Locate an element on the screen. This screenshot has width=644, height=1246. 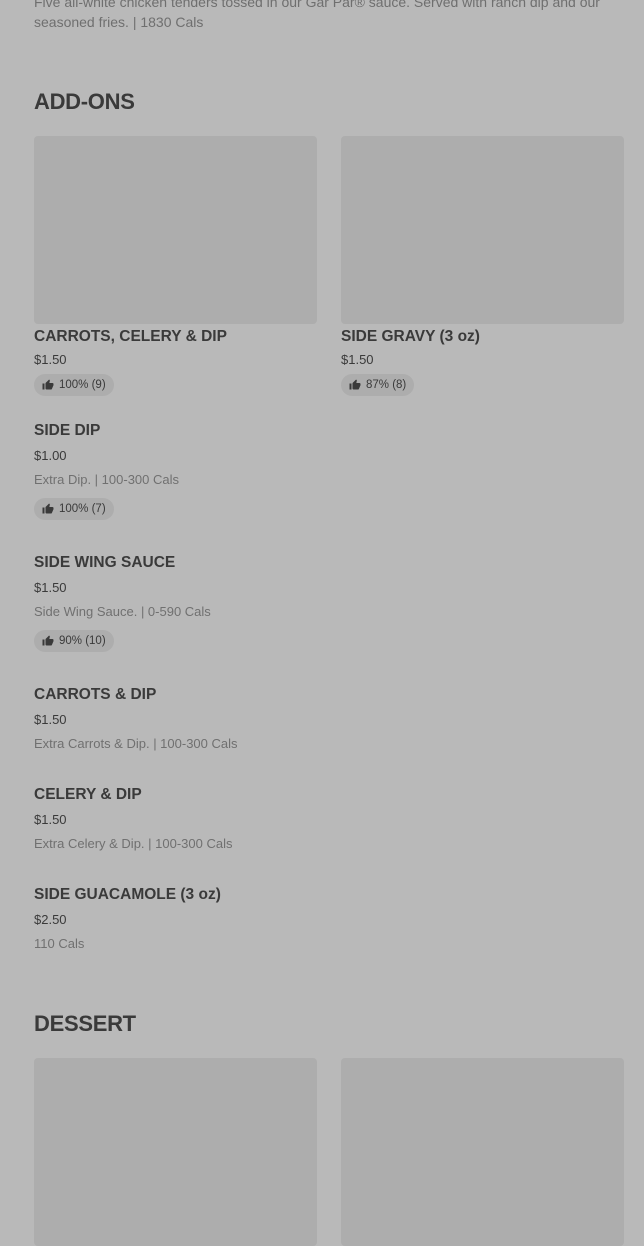
item-description: 110 Cals is located at coordinates (59, 943).